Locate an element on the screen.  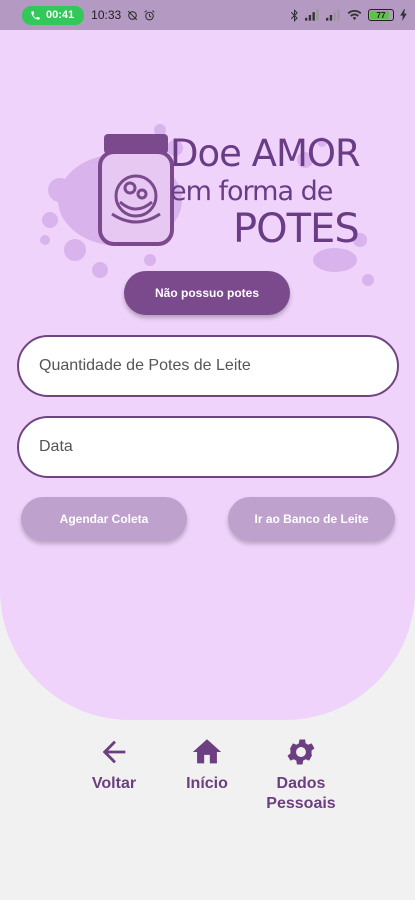
milk-jar-icon is located at coordinates (136, 190).